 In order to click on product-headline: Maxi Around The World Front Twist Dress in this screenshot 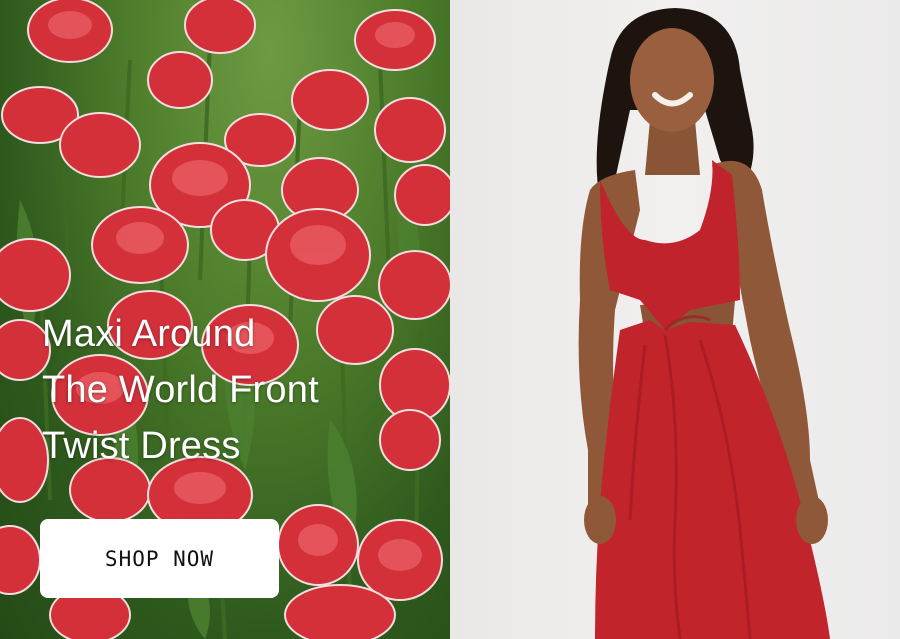, I will do `click(222, 390)`.